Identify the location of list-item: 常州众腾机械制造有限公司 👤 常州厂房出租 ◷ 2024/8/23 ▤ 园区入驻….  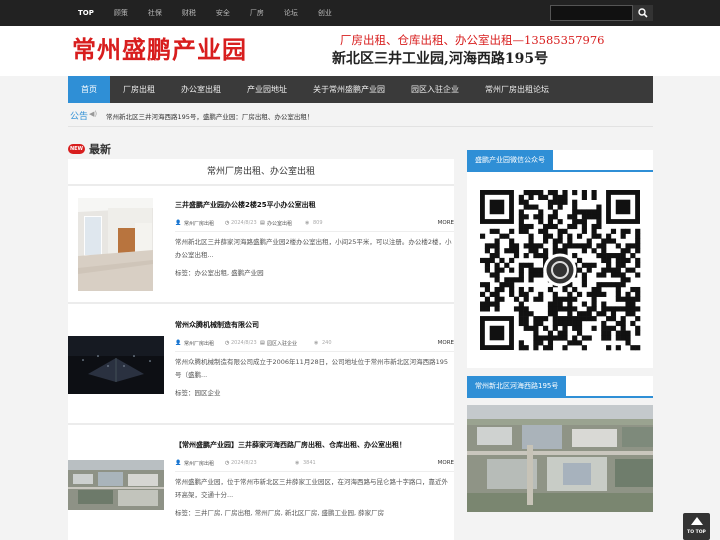
(261, 367).